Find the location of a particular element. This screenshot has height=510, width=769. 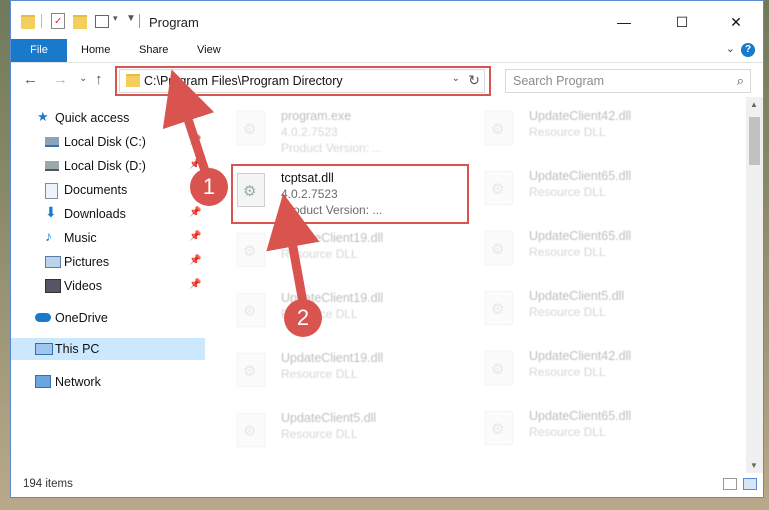

arrow-to-address-bar is located at coordinates (188, 125).